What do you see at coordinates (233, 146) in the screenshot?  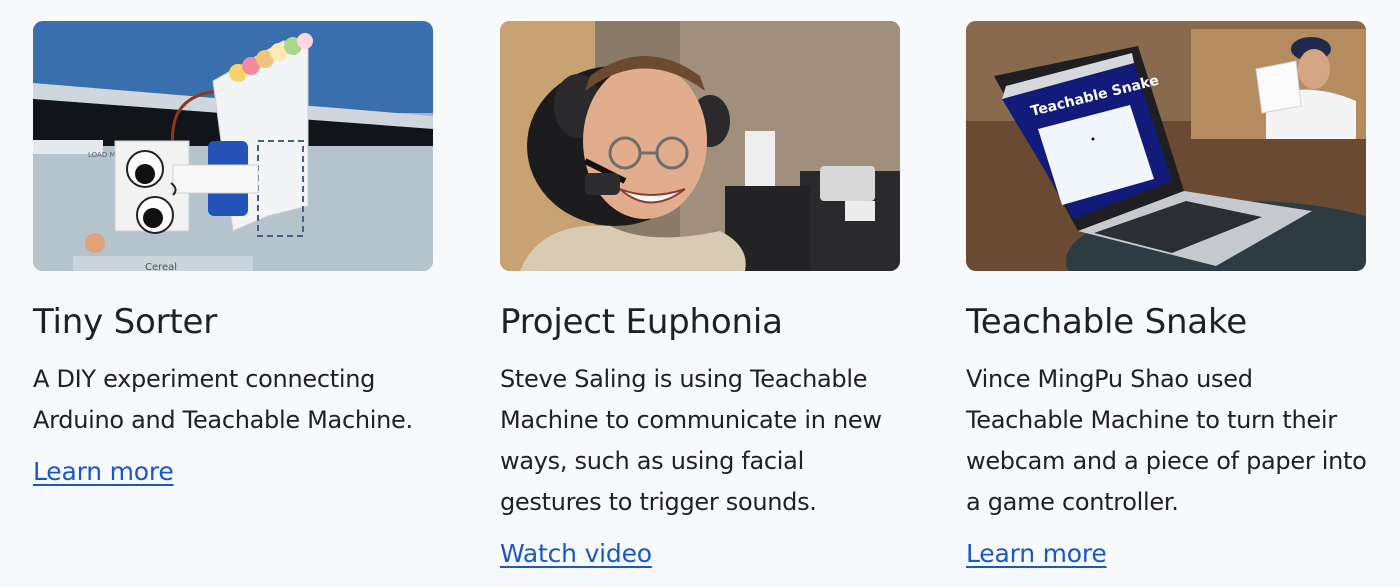 I see `tiny-sorter-image: LOAD MODEL Cereal` at bounding box center [233, 146].